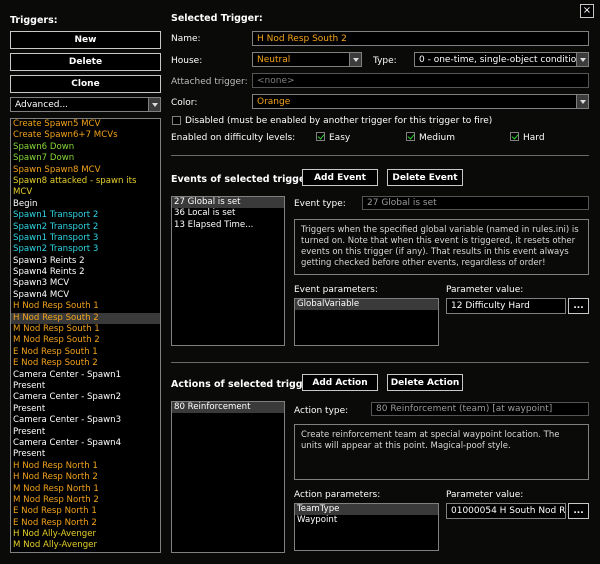 Image resolution: width=600 pixels, height=564 pixels. Describe the element at coordinates (425, 382) in the screenshot. I see `delete-action-button: Delete Action` at that location.